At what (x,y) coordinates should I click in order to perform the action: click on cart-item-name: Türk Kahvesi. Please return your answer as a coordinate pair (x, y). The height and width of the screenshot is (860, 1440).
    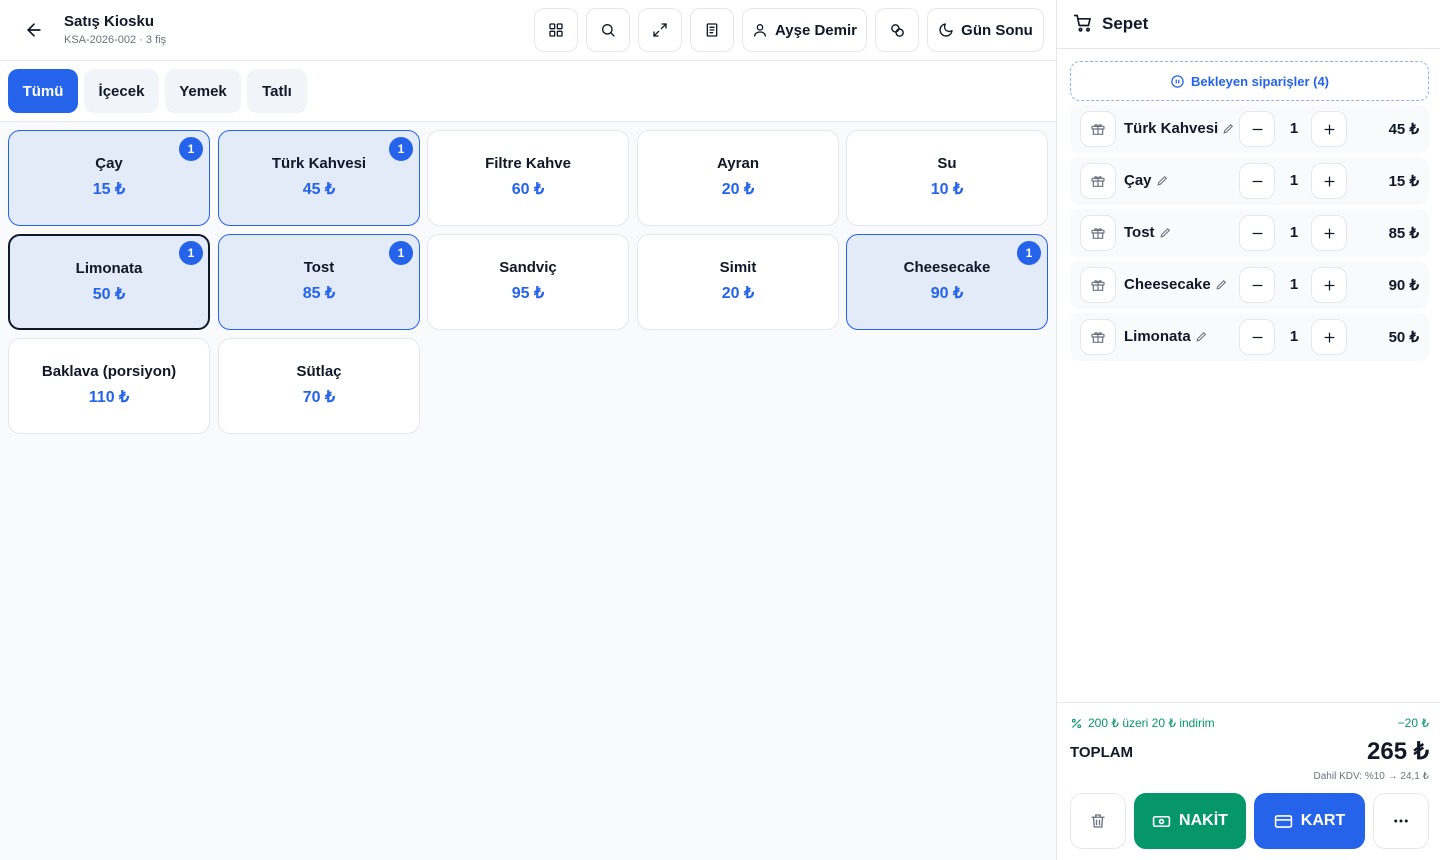
    Looking at the image, I should click on (1179, 128).